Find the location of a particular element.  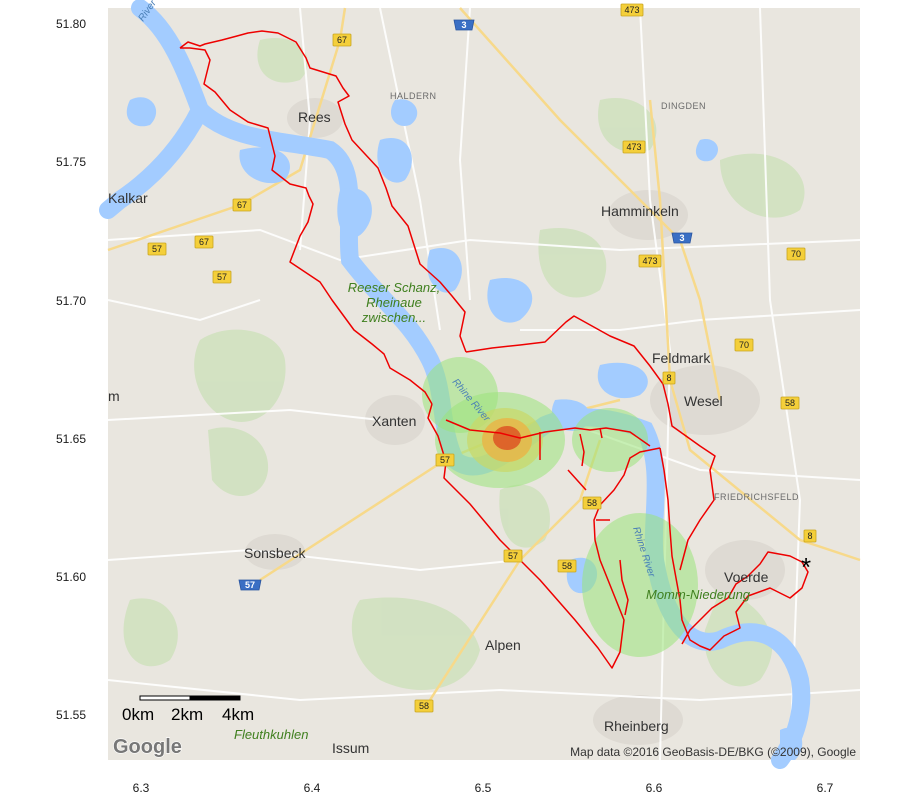

shield-a3-b: 3 is located at coordinates (682, 238).